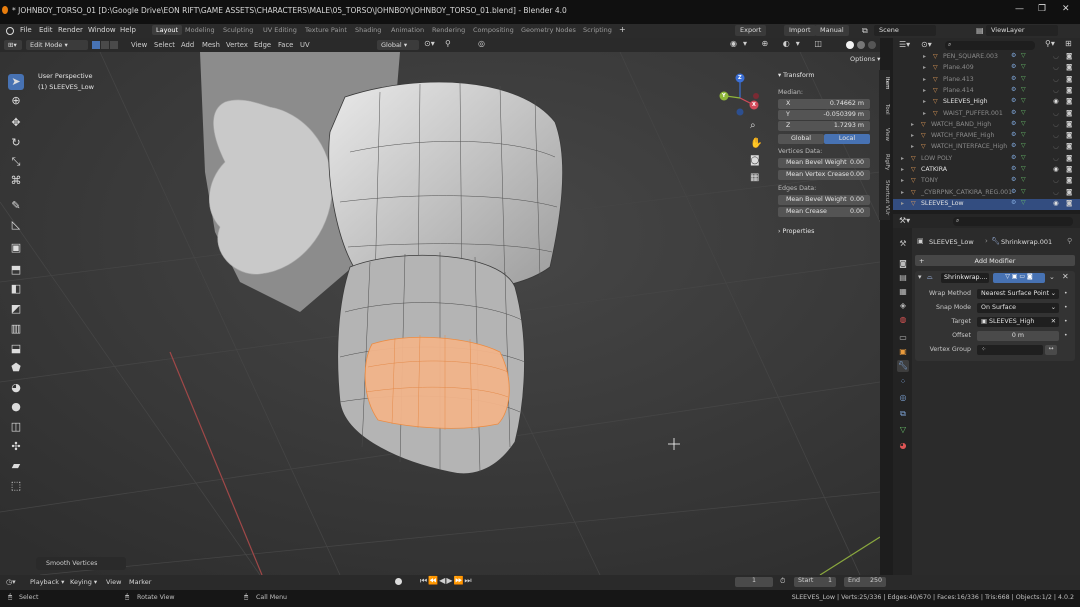 This screenshot has height=607, width=1080. What do you see at coordinates (16, 123) in the screenshot?
I see `move-tool: ✥` at bounding box center [16, 123].